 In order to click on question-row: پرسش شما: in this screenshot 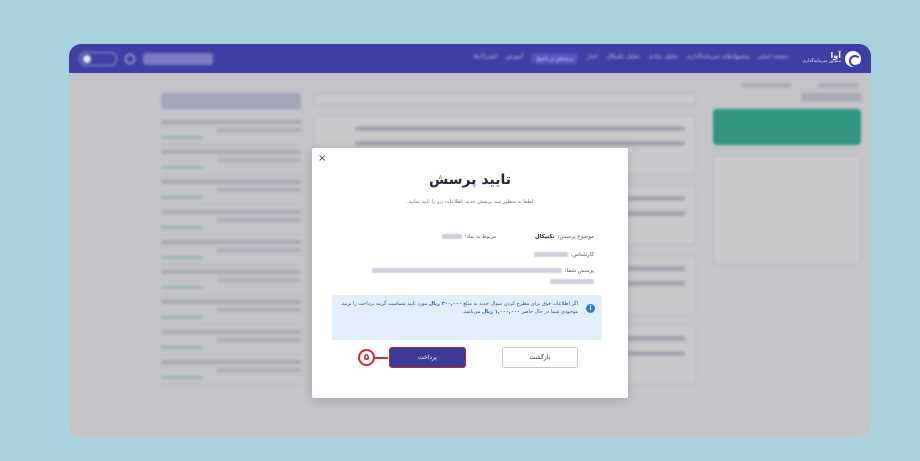, I will do `click(470, 271)`.